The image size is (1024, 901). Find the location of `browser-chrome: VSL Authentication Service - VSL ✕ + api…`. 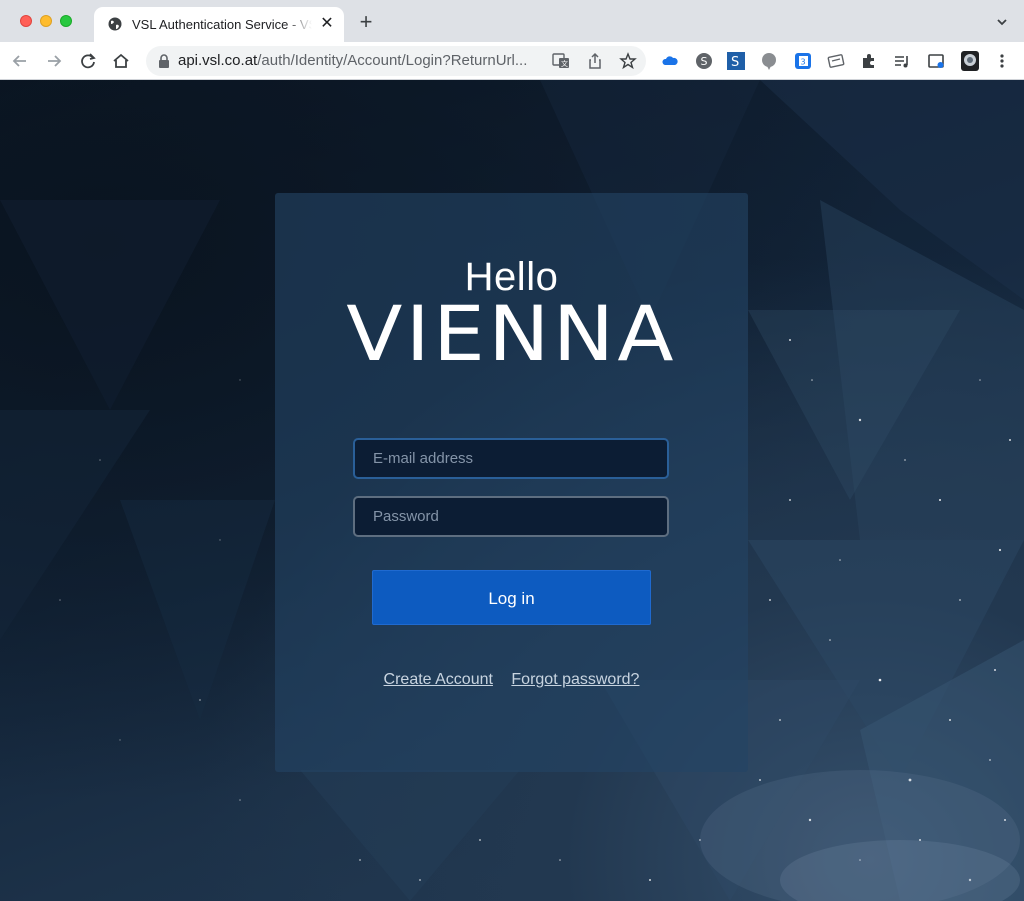

browser-chrome: VSL Authentication Service - VSL ✕ + api… is located at coordinates (512, 40).